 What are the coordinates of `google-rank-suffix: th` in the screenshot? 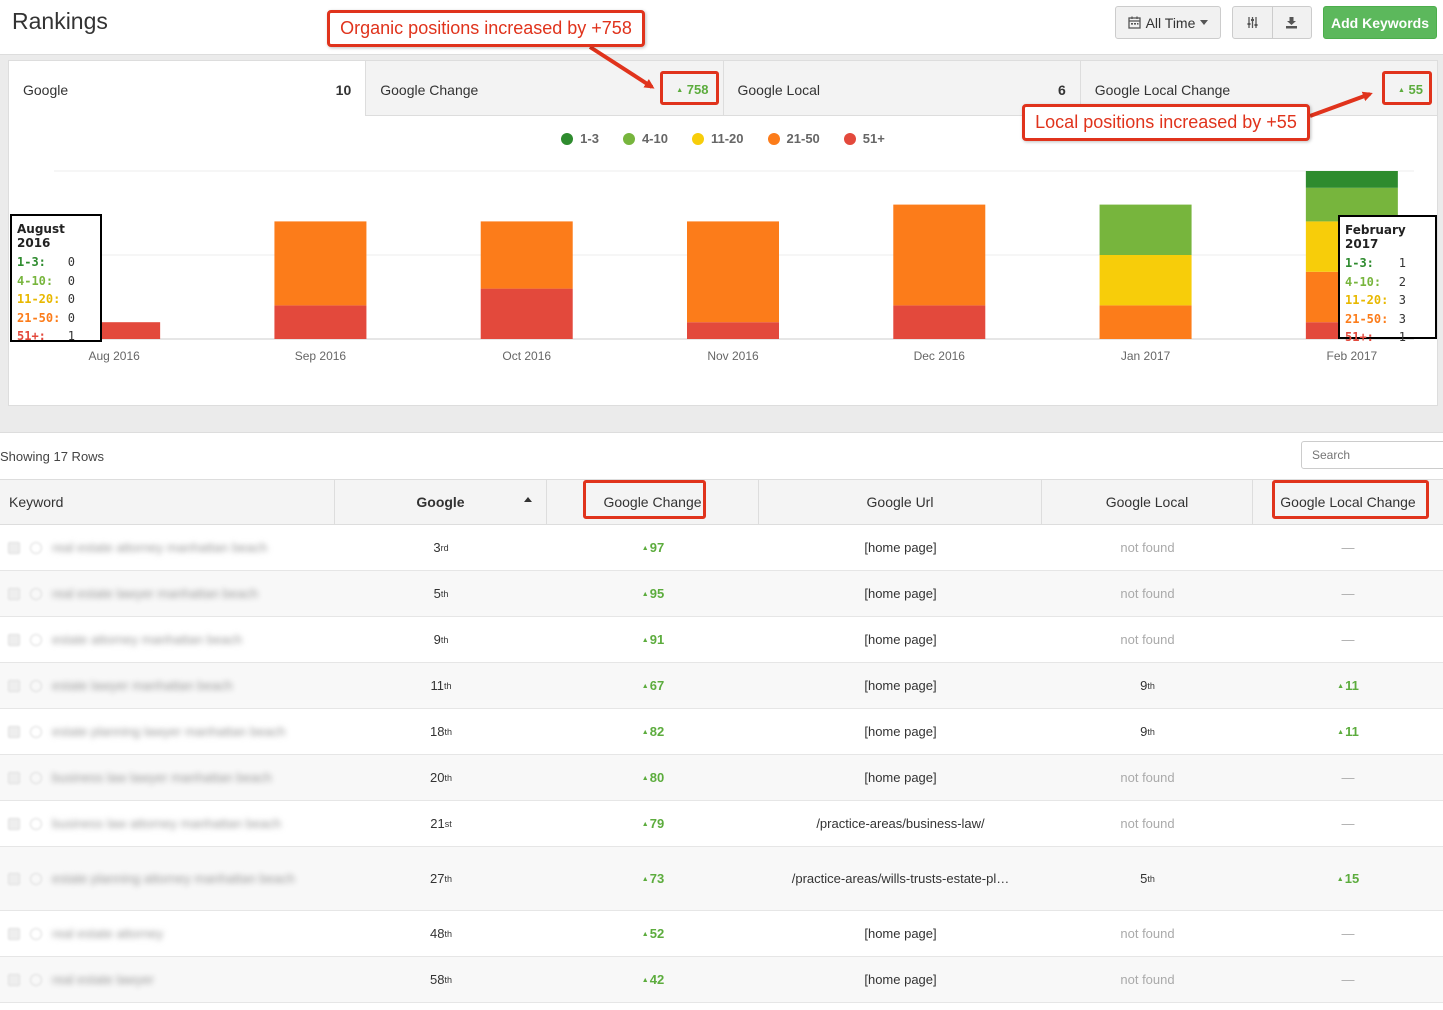 It's located at (448, 777).